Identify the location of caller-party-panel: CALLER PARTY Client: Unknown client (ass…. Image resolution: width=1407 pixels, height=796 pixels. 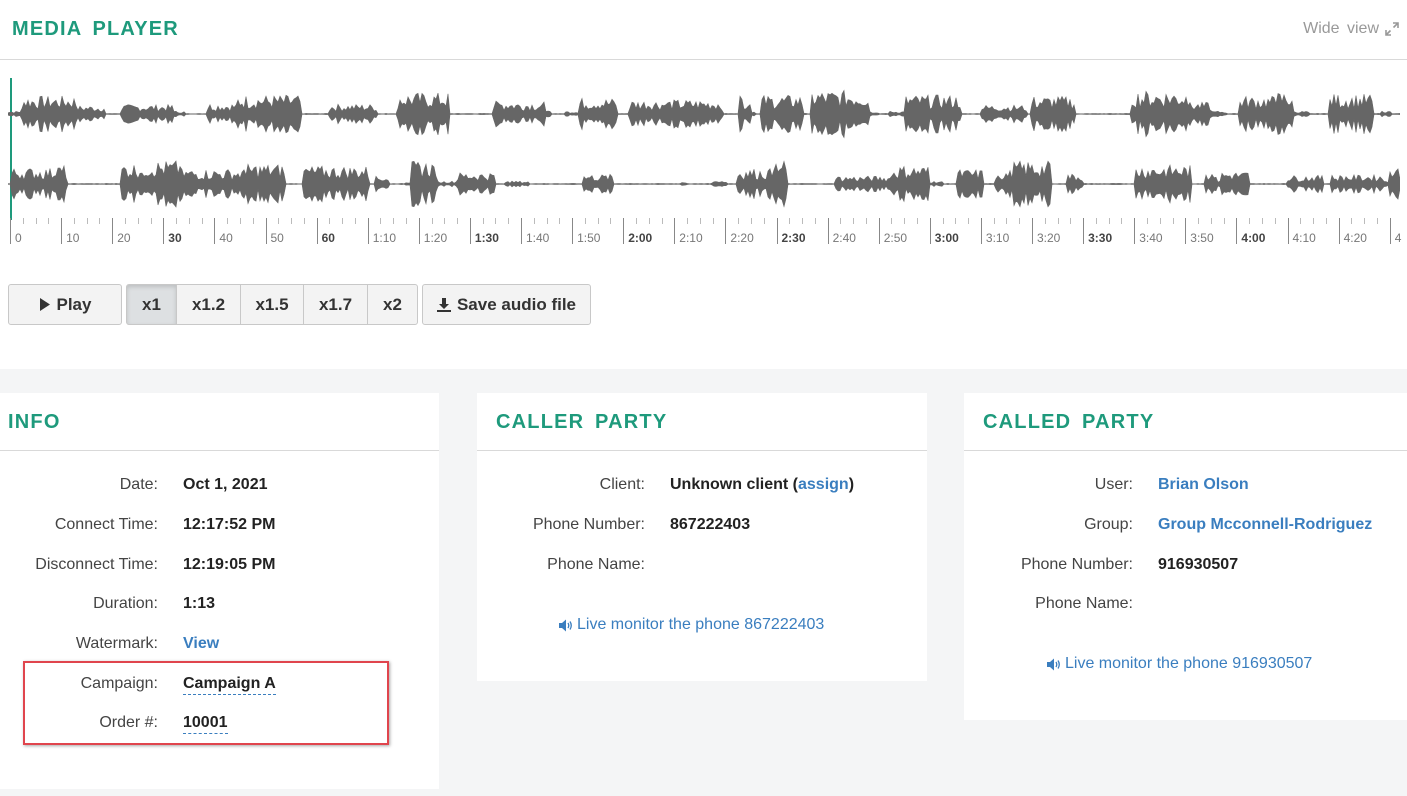
(702, 537).